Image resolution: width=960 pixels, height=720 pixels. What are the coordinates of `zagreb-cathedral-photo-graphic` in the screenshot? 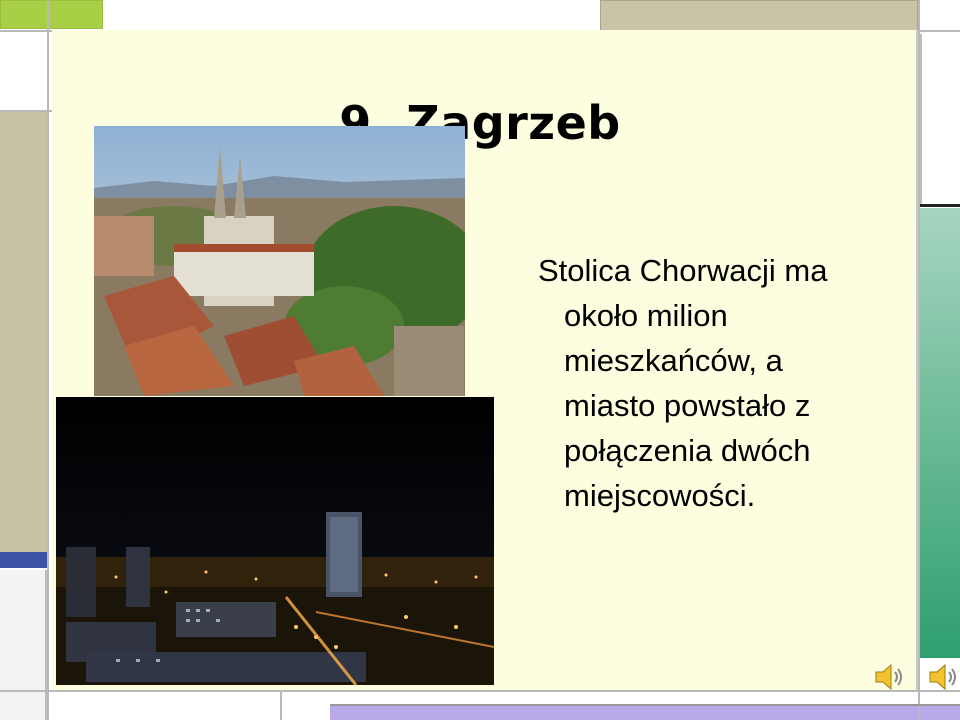 It's located at (279, 261).